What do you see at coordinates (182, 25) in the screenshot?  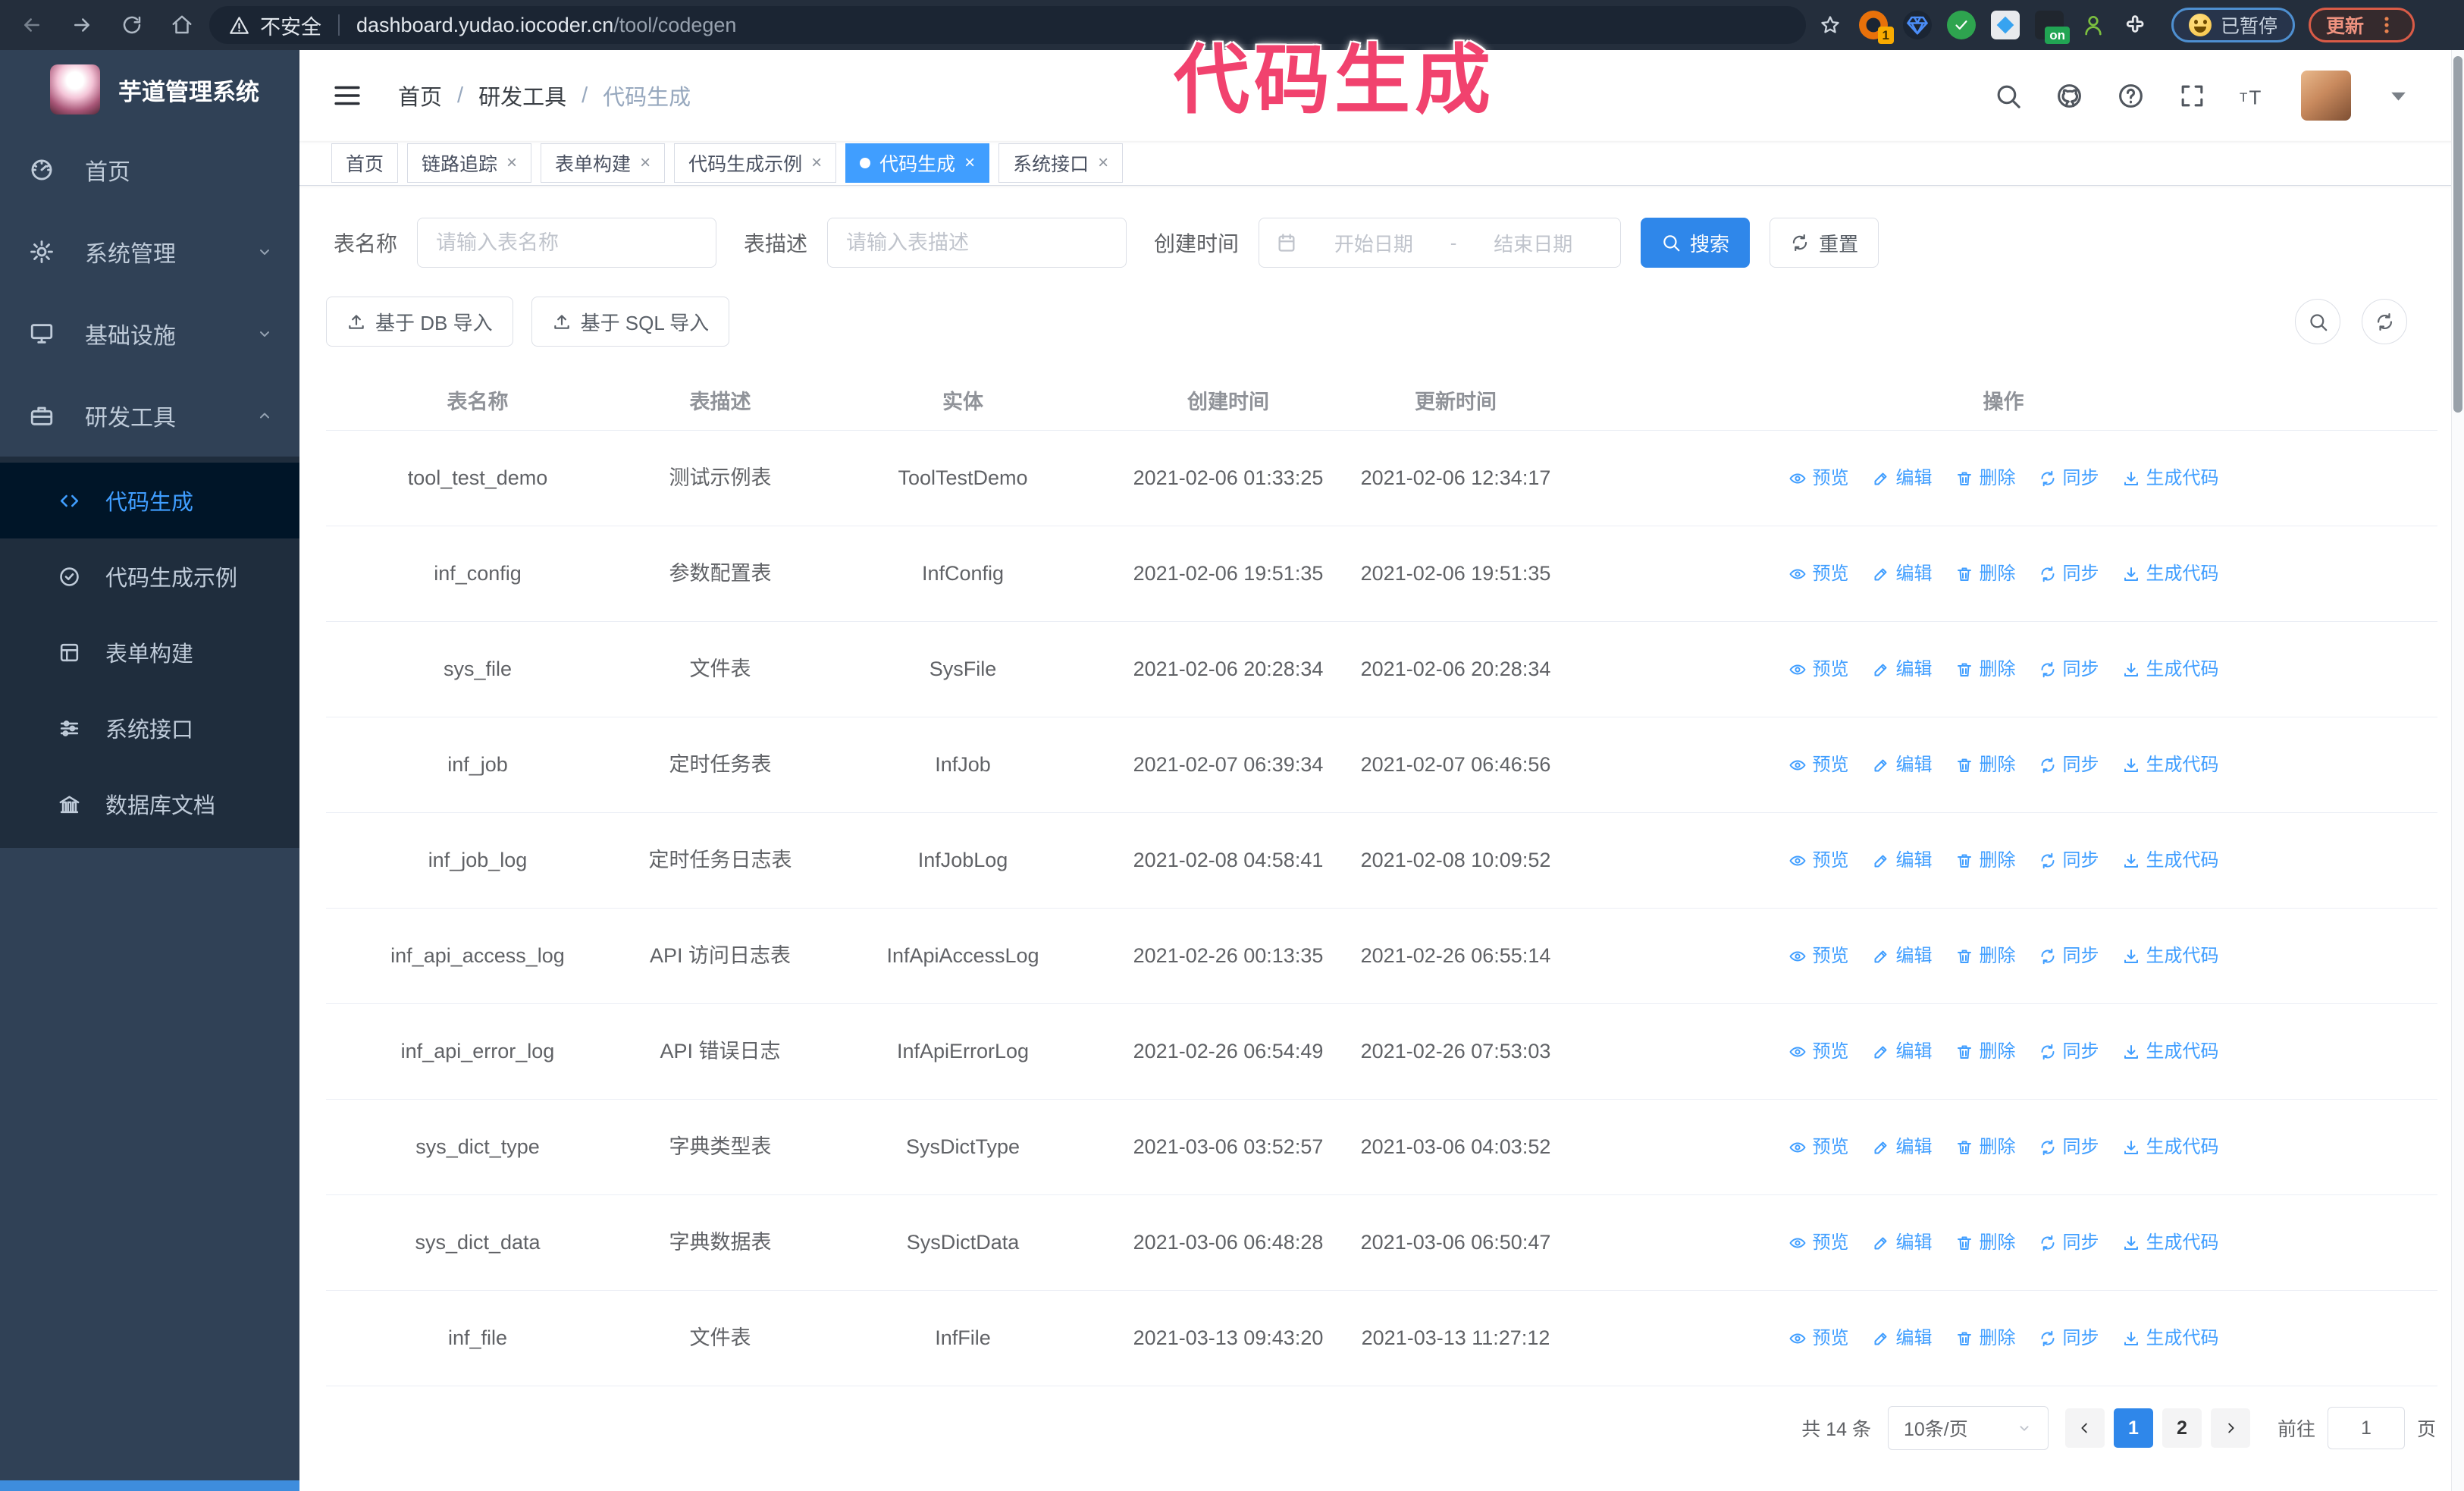 I see `browser-home-icon` at bounding box center [182, 25].